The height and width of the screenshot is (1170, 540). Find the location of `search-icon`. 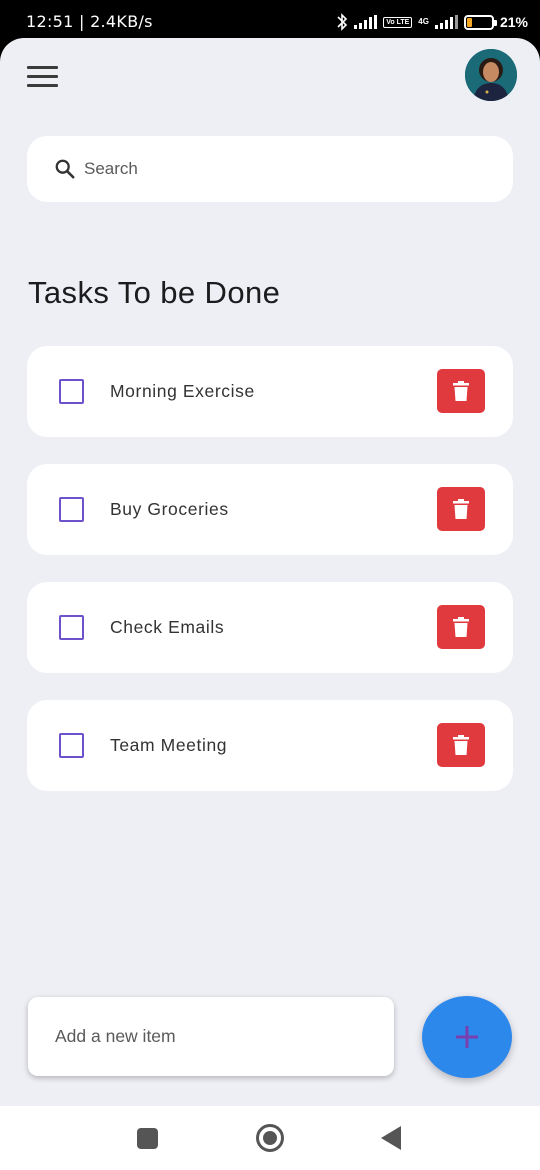

search-icon is located at coordinates (65, 169).